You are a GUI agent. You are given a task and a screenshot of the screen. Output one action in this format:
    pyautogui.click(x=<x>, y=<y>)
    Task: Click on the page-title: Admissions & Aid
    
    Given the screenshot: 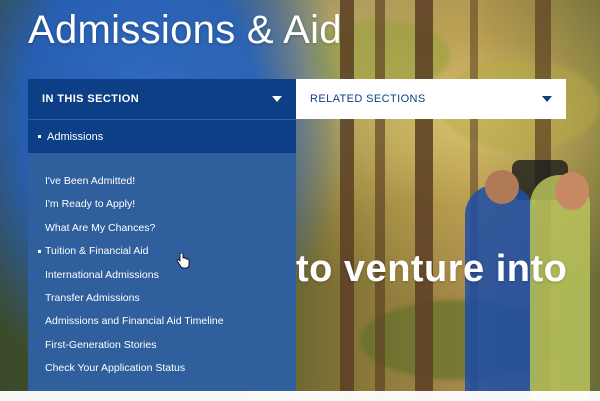 What is the action you would take?
    pyautogui.click(x=185, y=30)
    